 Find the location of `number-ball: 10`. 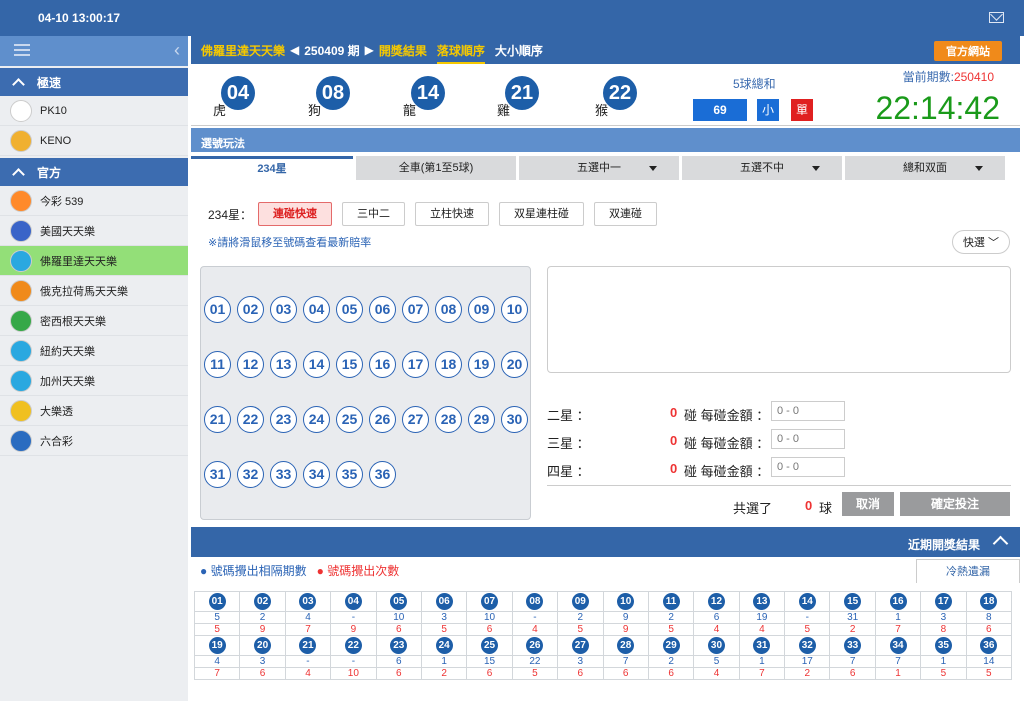

number-ball: 10 is located at coordinates (514, 309).